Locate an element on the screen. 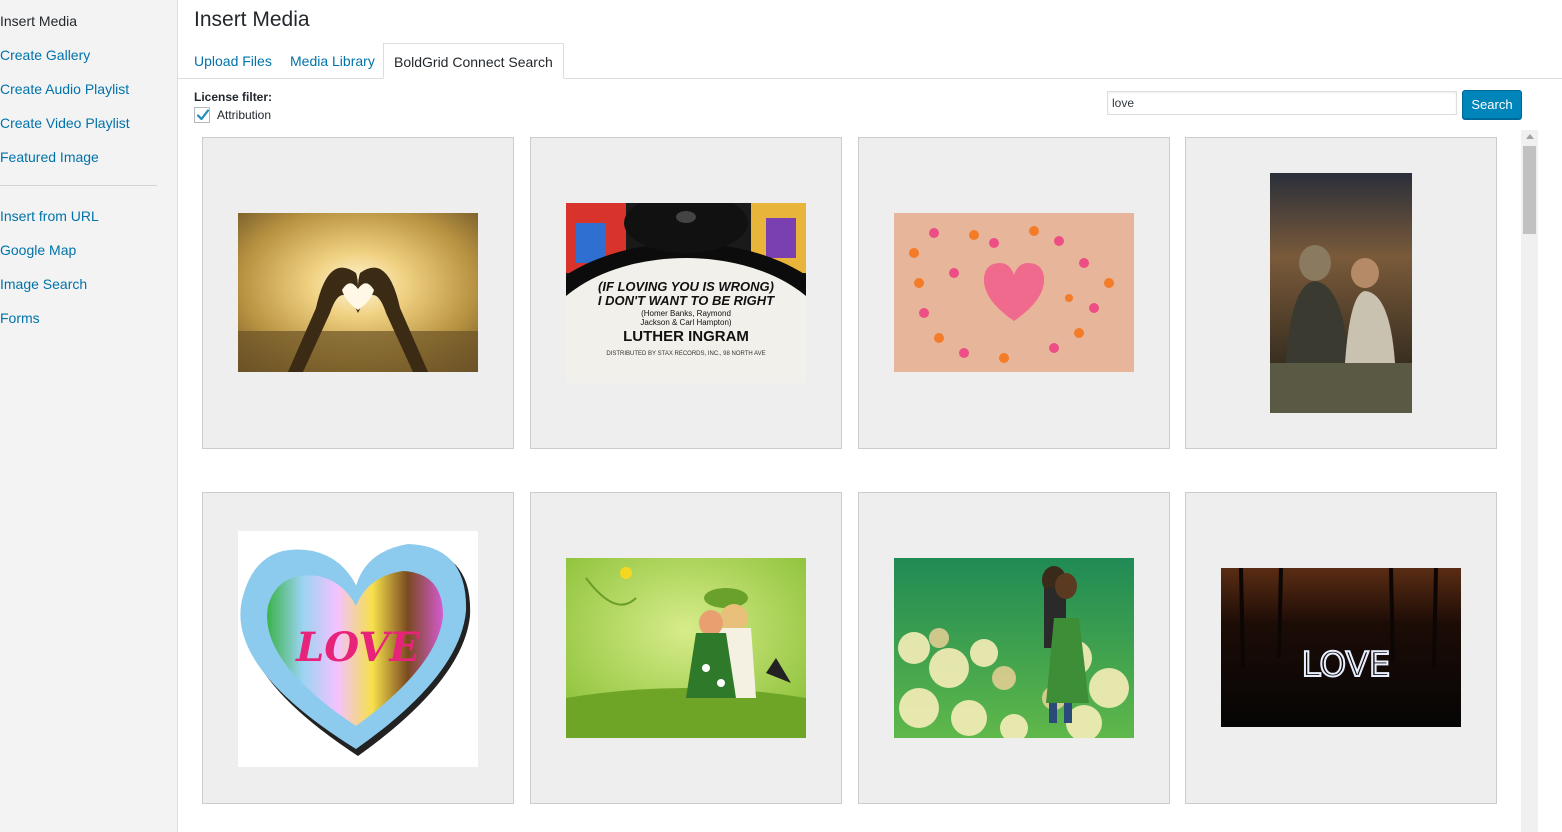 The height and width of the screenshot is (832, 1562). result-image-green-couple is located at coordinates (686, 648).